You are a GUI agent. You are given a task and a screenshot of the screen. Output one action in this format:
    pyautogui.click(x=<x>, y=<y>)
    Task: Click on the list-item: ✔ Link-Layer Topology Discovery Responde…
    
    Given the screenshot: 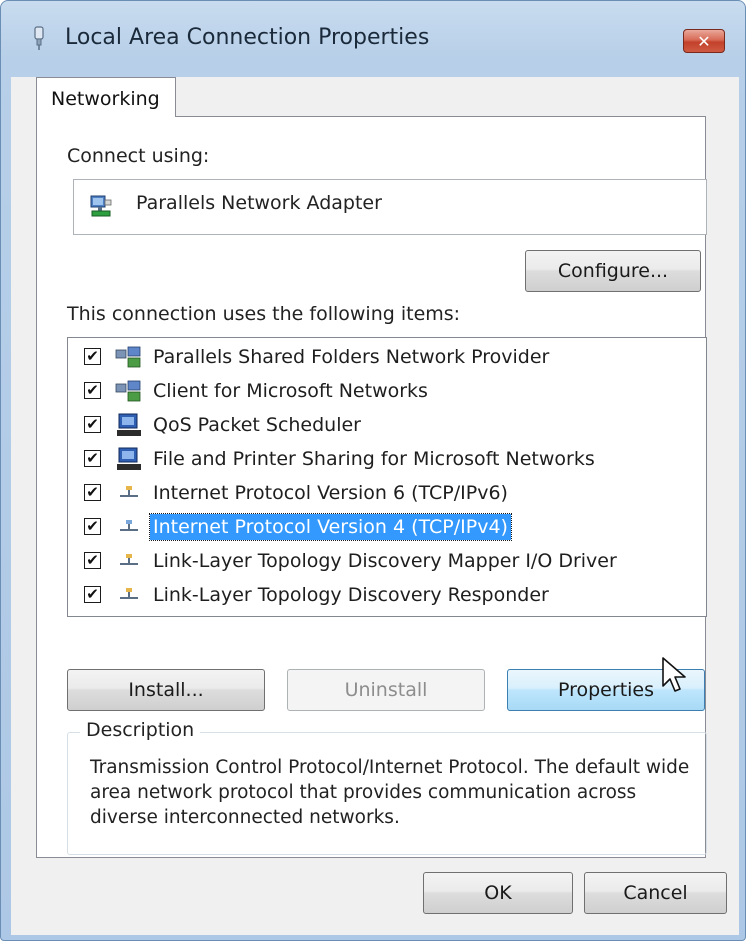 What is the action you would take?
    pyautogui.click(x=387, y=595)
    